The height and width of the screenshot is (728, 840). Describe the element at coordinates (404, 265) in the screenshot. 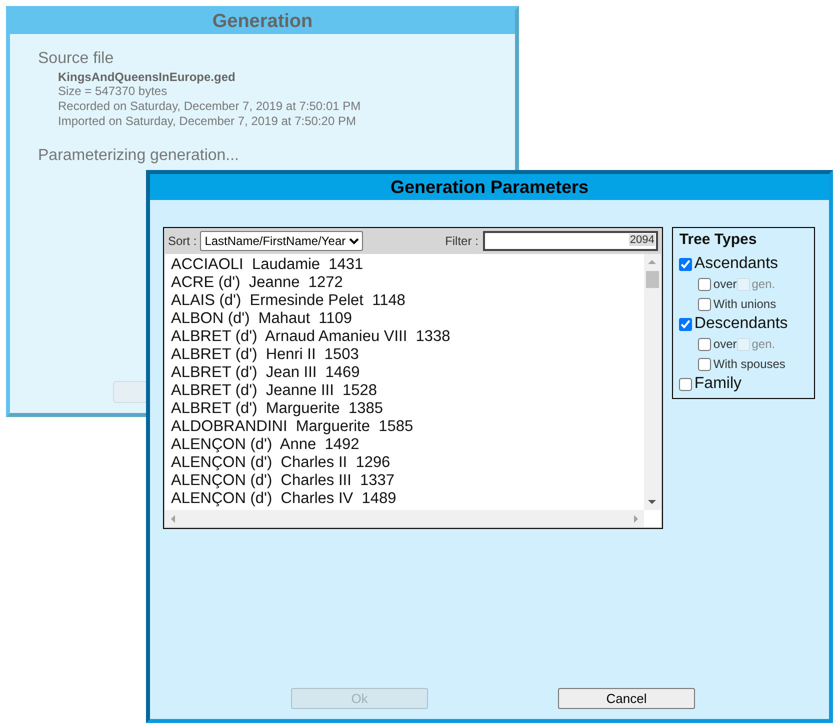

I see `person-item: ACCIAOLI Laudamie 1431` at that location.